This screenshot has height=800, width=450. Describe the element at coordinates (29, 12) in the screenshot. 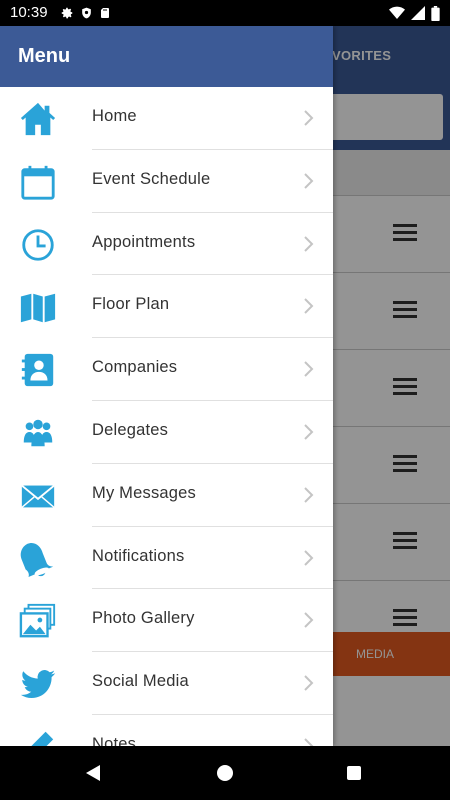

I see `status-time: 10:39` at that location.